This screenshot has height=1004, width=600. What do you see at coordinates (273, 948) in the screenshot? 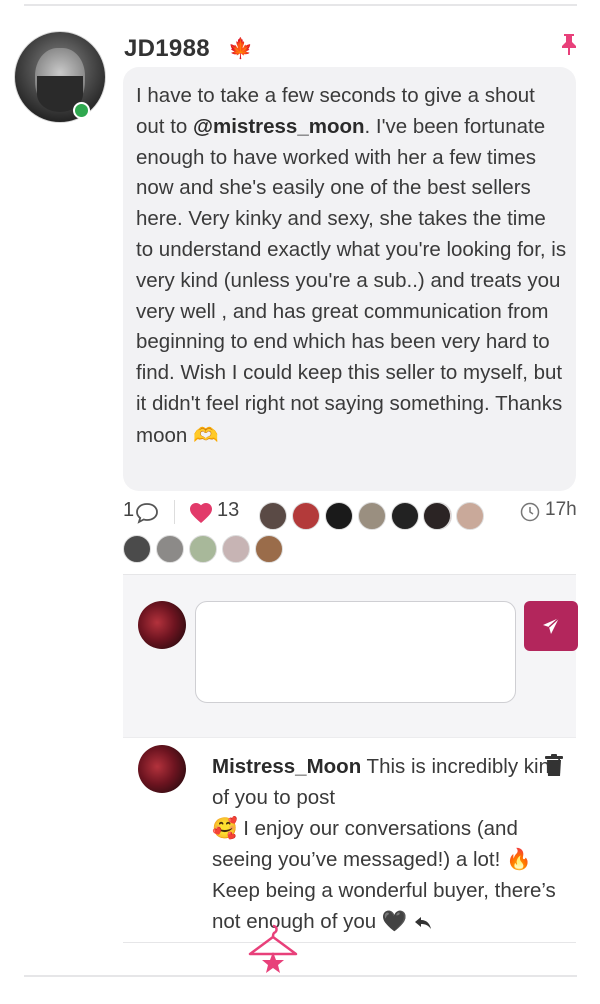
I see `hanger-logo-icon` at bounding box center [273, 948].